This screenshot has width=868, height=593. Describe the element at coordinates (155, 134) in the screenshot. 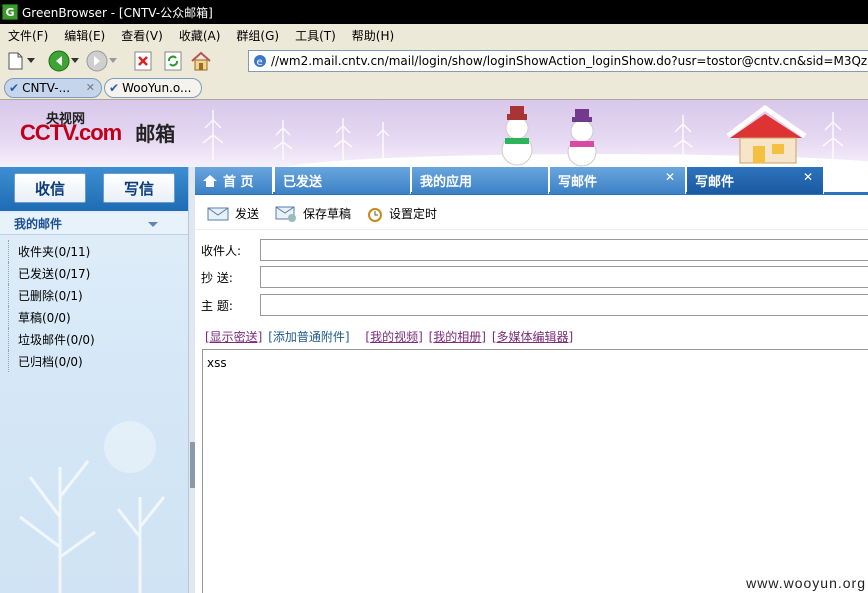

I see `logo-product-text: 邮箱` at that location.